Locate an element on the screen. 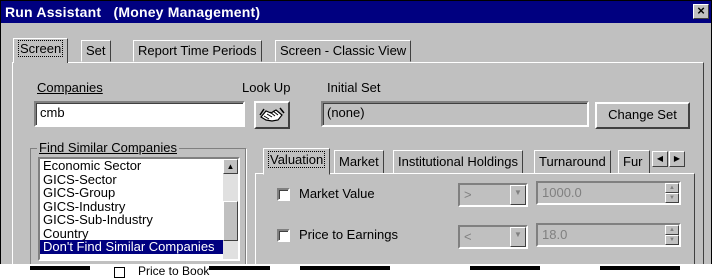  find-similar-label: Find Similar Companies is located at coordinates (108, 147).